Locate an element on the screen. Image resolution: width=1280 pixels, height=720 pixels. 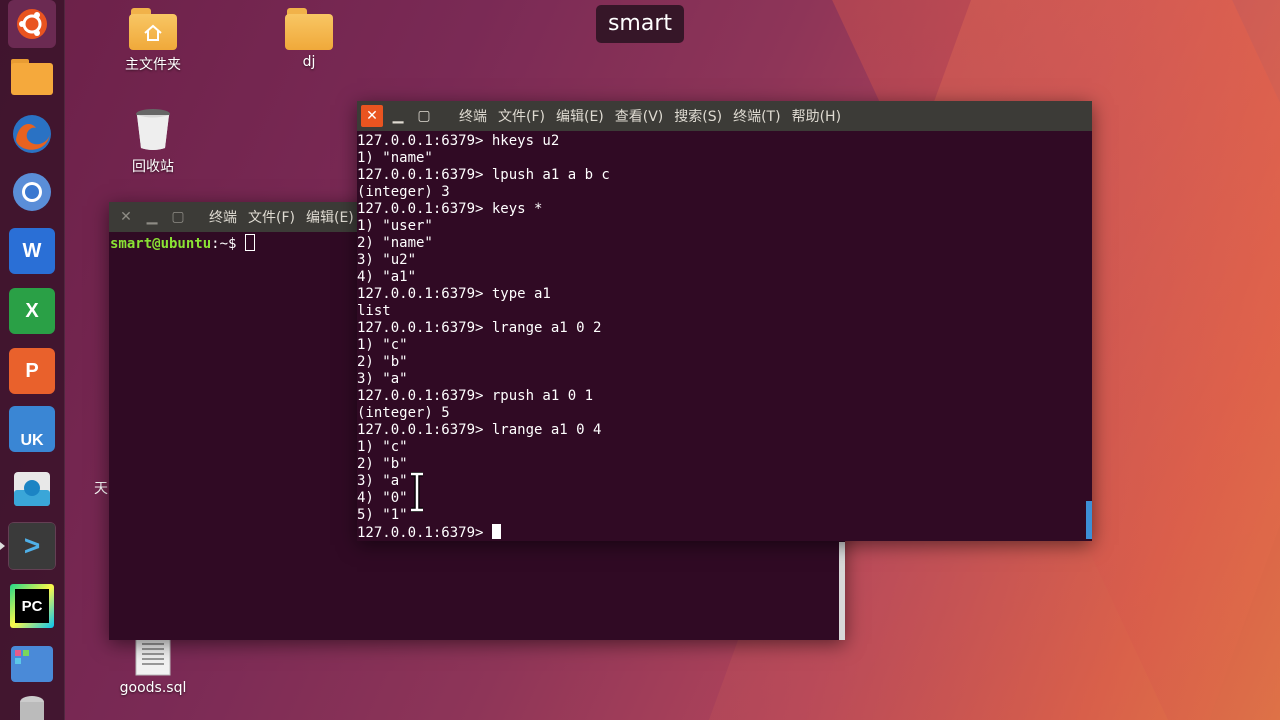
menu-search: 搜索(S) is located at coordinates (698, 116).